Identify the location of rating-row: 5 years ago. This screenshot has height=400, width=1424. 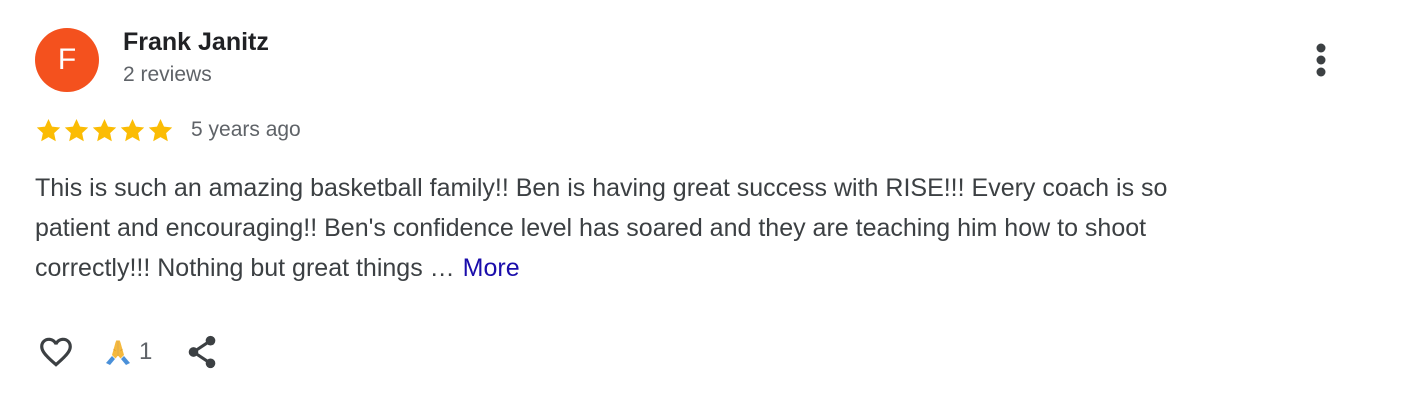
(168, 130).